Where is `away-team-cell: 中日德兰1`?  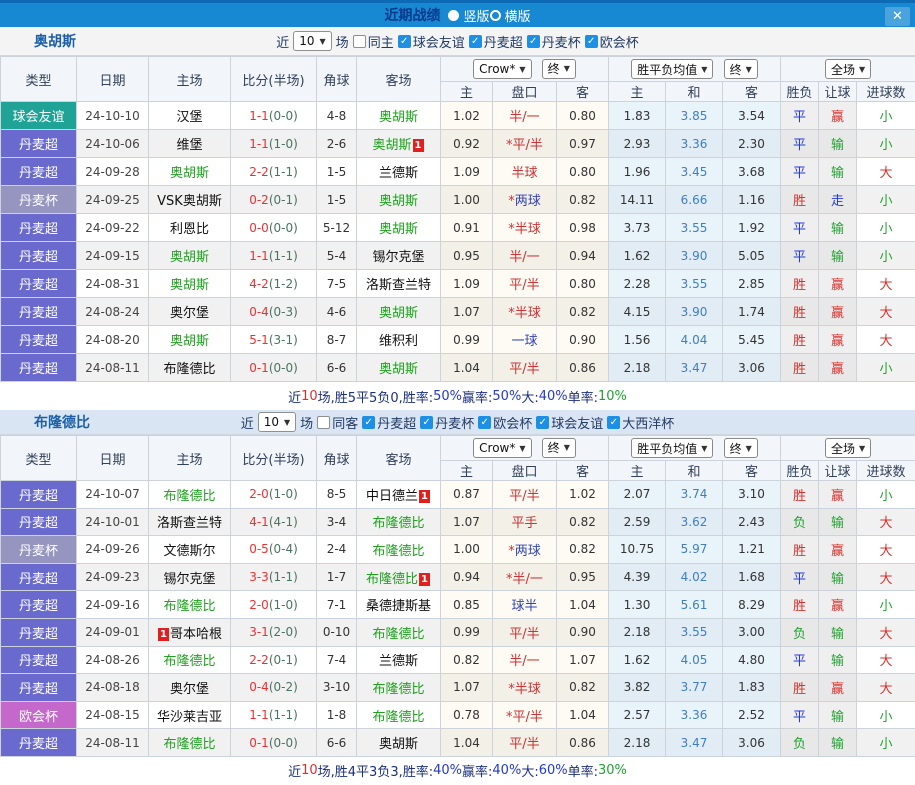 away-team-cell: 中日德兰1 is located at coordinates (399, 495).